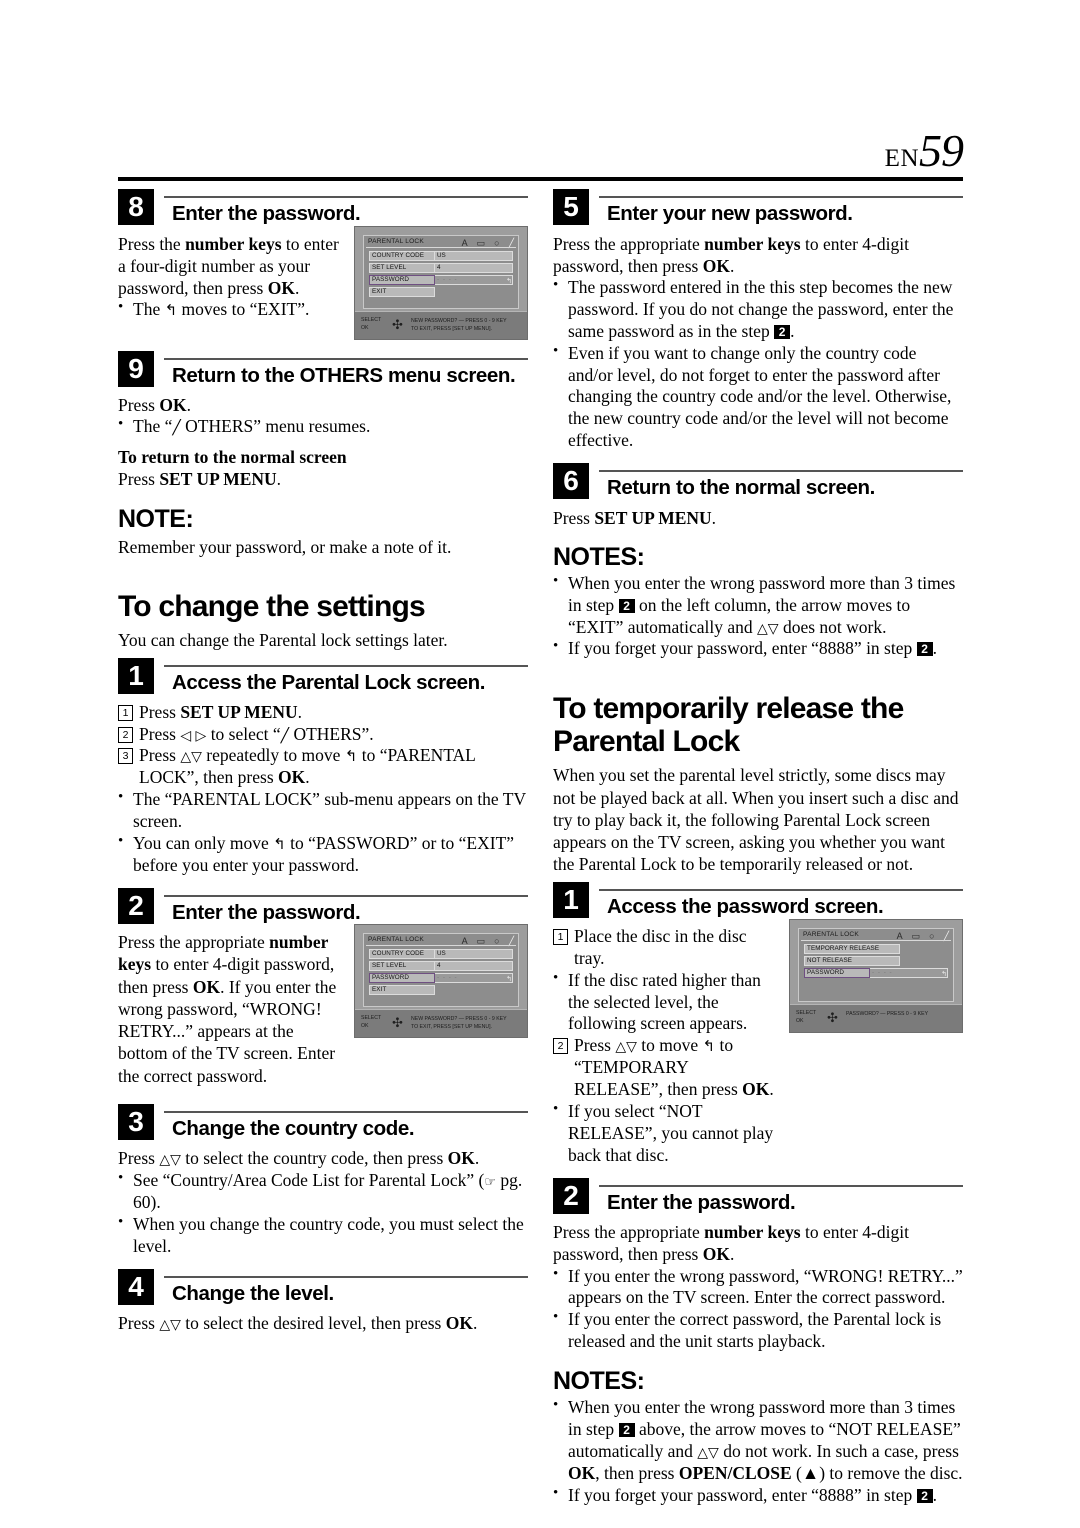 Image resolution: width=1080 pixels, height=1528 pixels. What do you see at coordinates (887, 1013) in the screenshot?
I see `tv-hint-line1: PASSWORD? — PRESS 0 - 9 KEY` at bounding box center [887, 1013].